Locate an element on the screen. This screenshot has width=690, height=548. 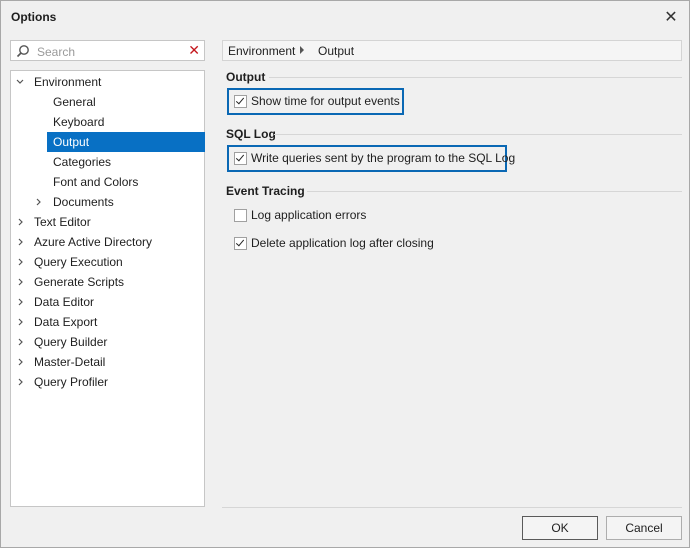
tree-item-label: Generate Scripts is located at coordinates (79, 282).